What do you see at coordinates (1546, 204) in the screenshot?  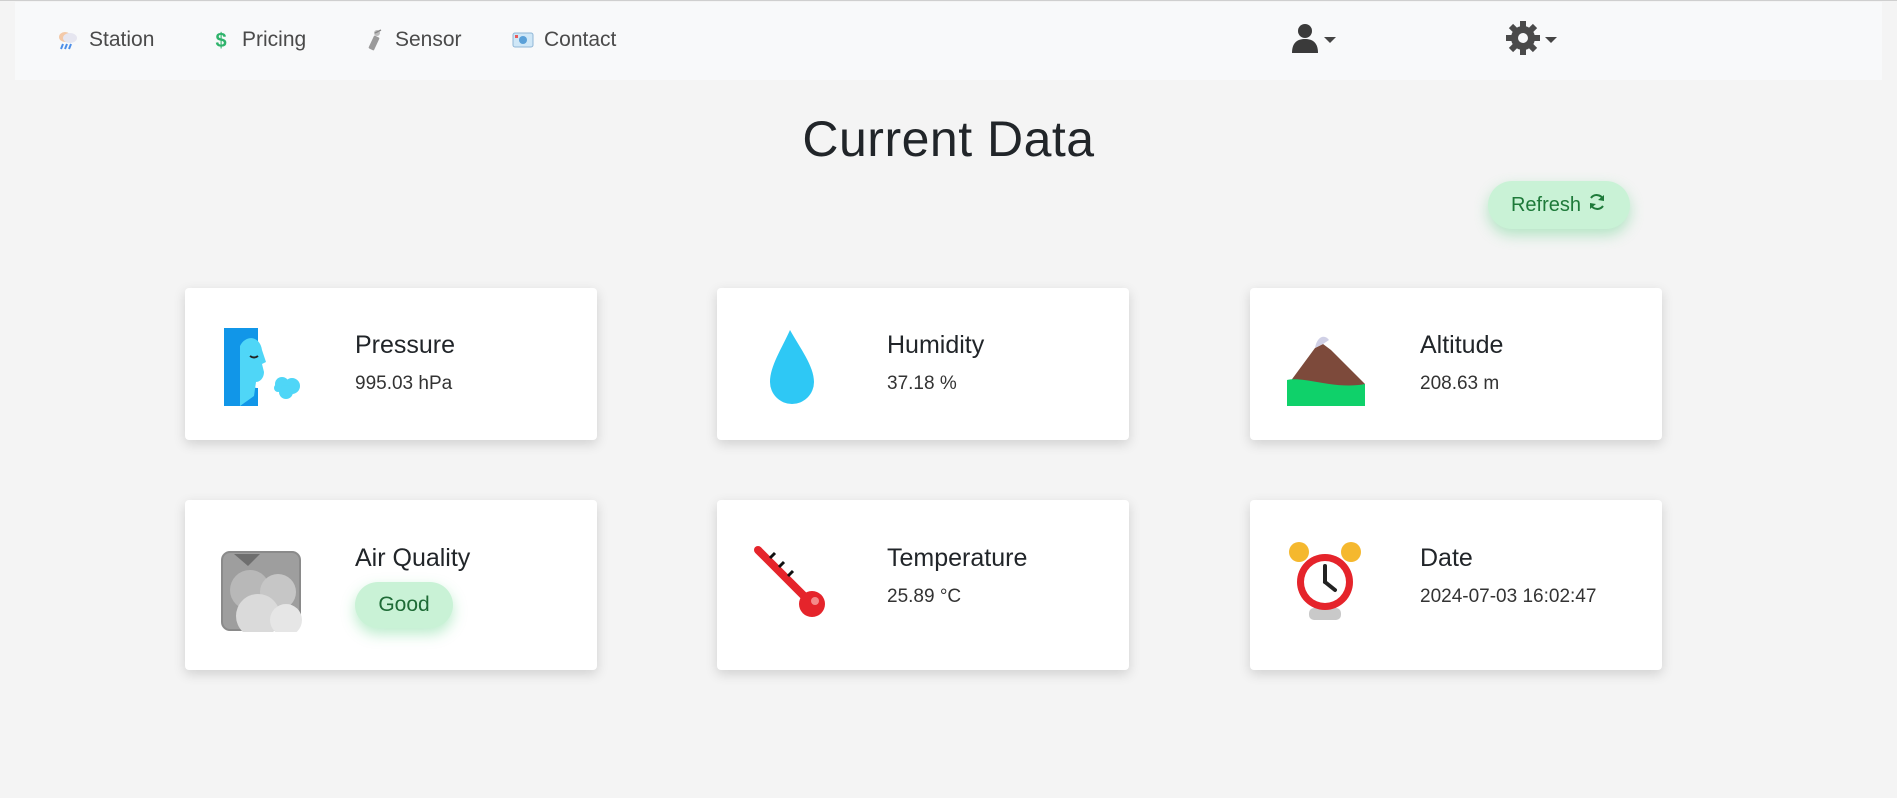 I see `refresh-label: Refresh` at bounding box center [1546, 204].